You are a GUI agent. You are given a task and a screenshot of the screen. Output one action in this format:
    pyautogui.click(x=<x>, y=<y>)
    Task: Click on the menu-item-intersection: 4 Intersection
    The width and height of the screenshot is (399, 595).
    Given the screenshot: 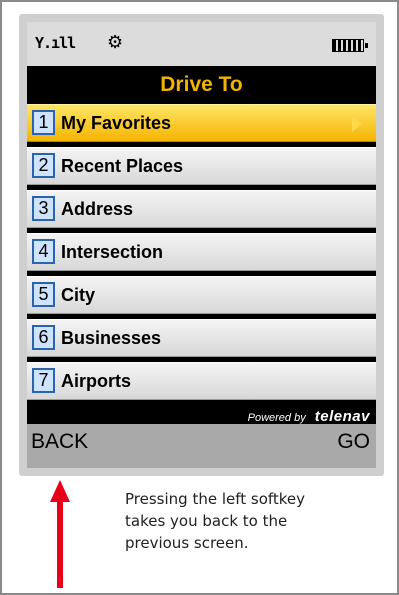 What is the action you would take?
    pyautogui.click(x=201, y=252)
    